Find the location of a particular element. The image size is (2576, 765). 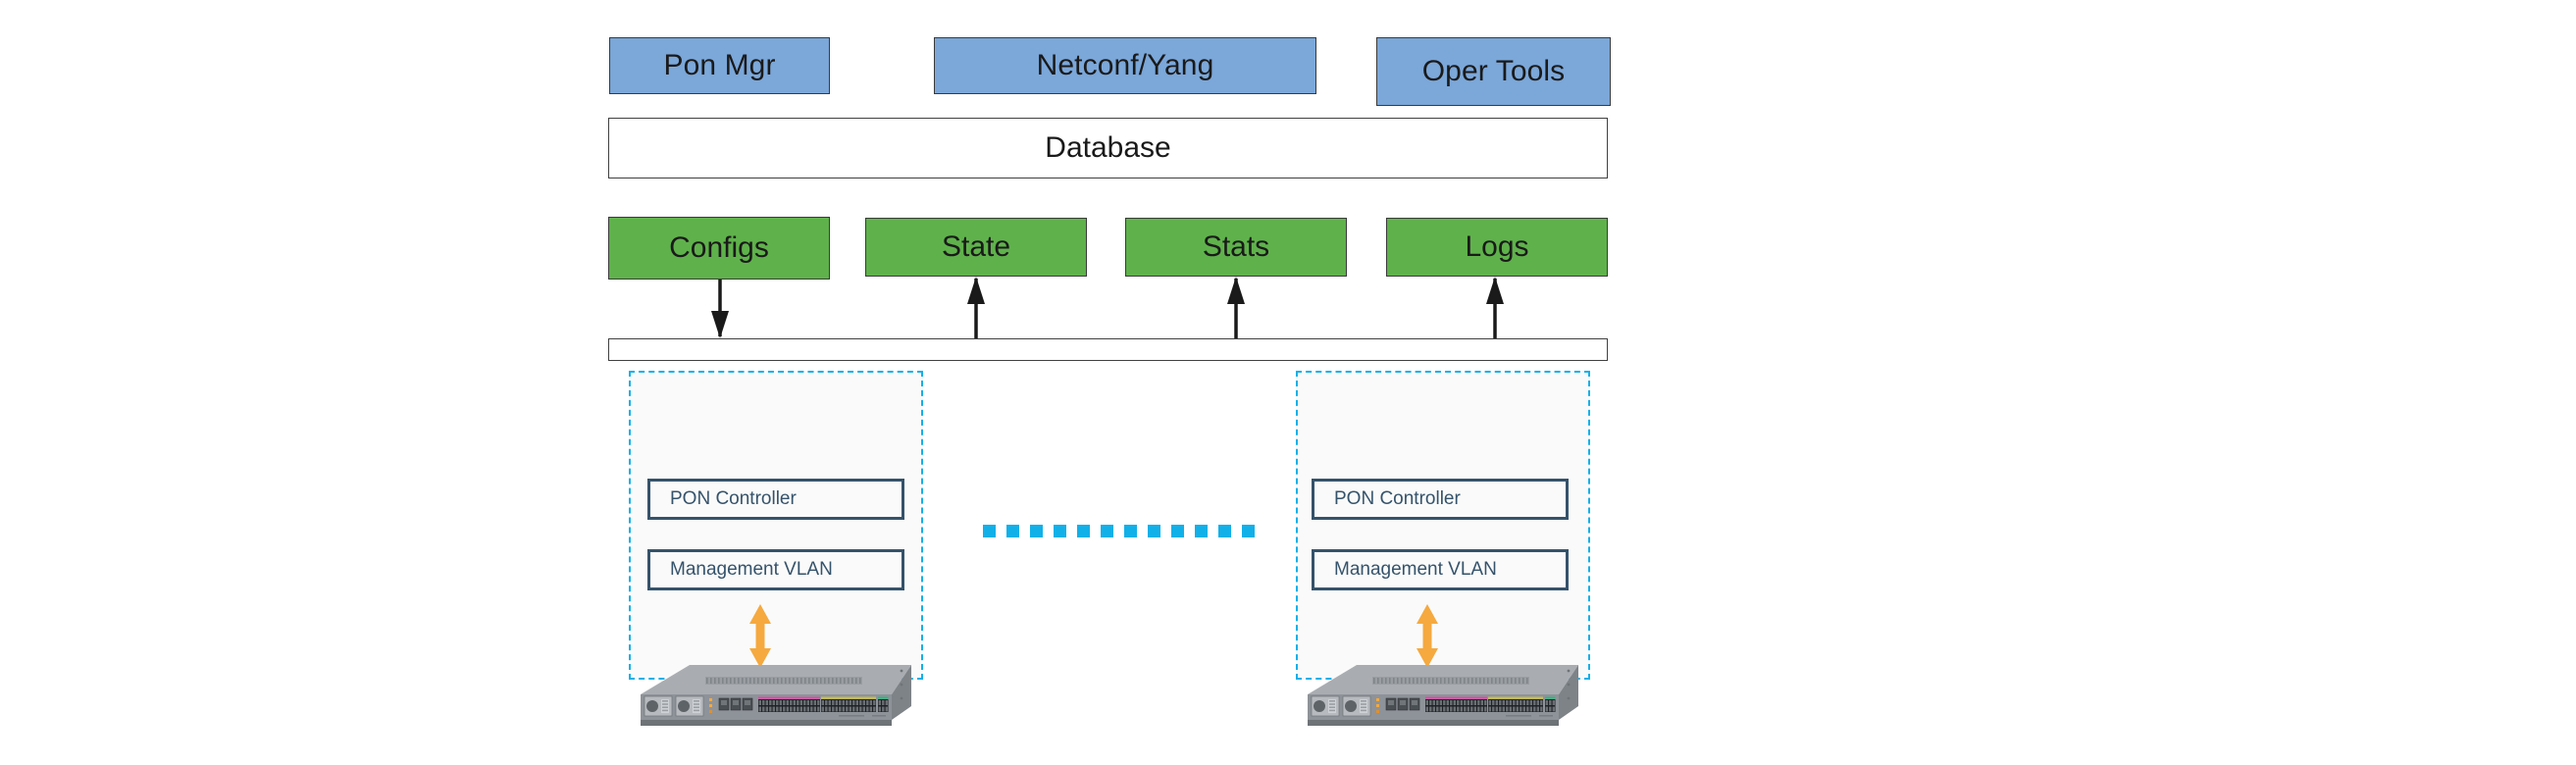

store-box-logs: Logs is located at coordinates (1497, 247).